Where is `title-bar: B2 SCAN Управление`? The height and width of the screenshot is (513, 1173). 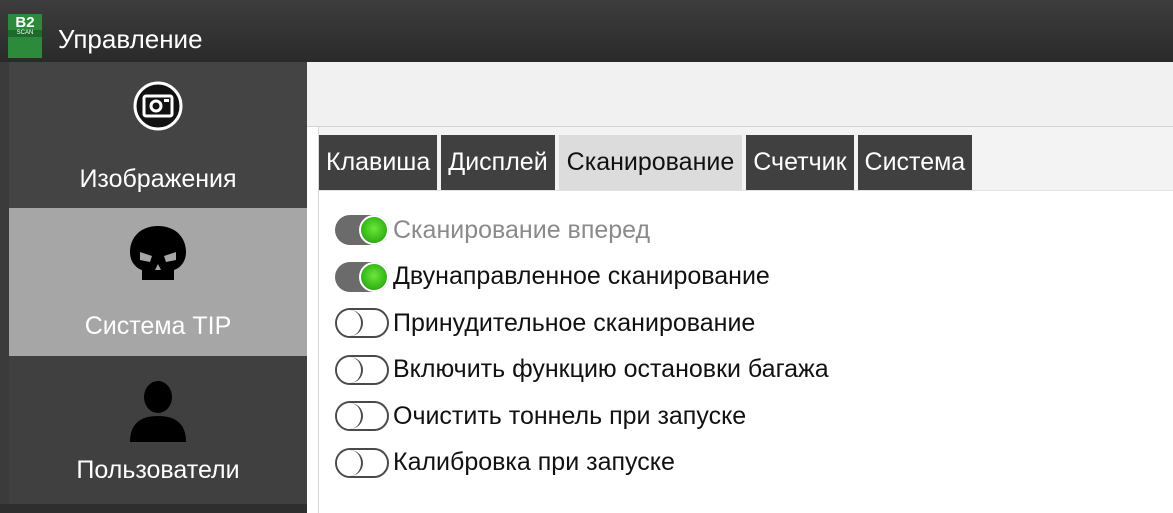
title-bar: B2 SCAN Управление is located at coordinates (586, 31).